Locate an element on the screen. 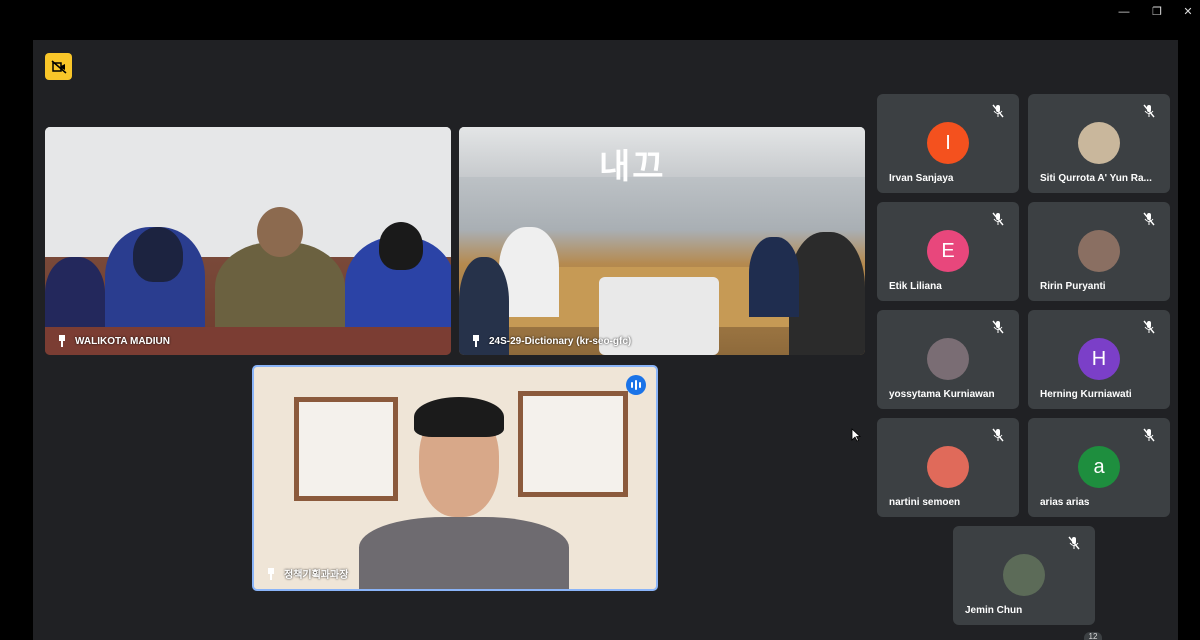 This screenshot has width=1200, height=640. avatar: I is located at coordinates (948, 143).